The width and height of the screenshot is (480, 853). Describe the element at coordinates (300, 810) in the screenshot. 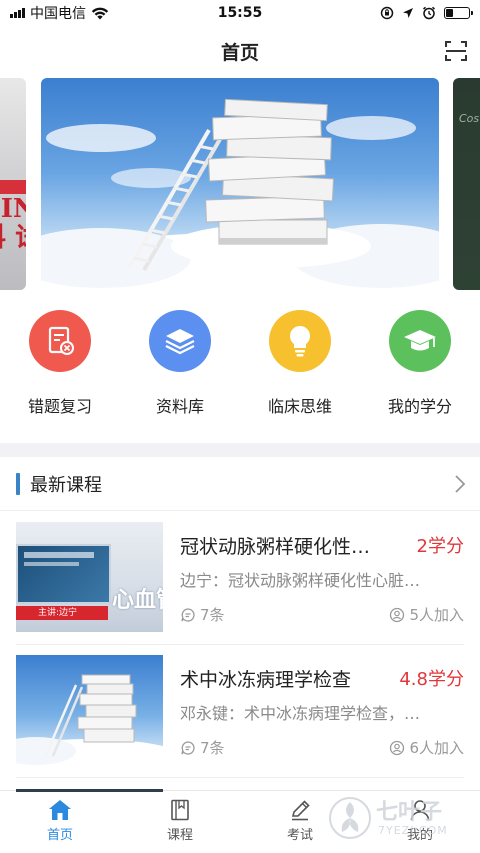

I see `pen-icon` at that location.